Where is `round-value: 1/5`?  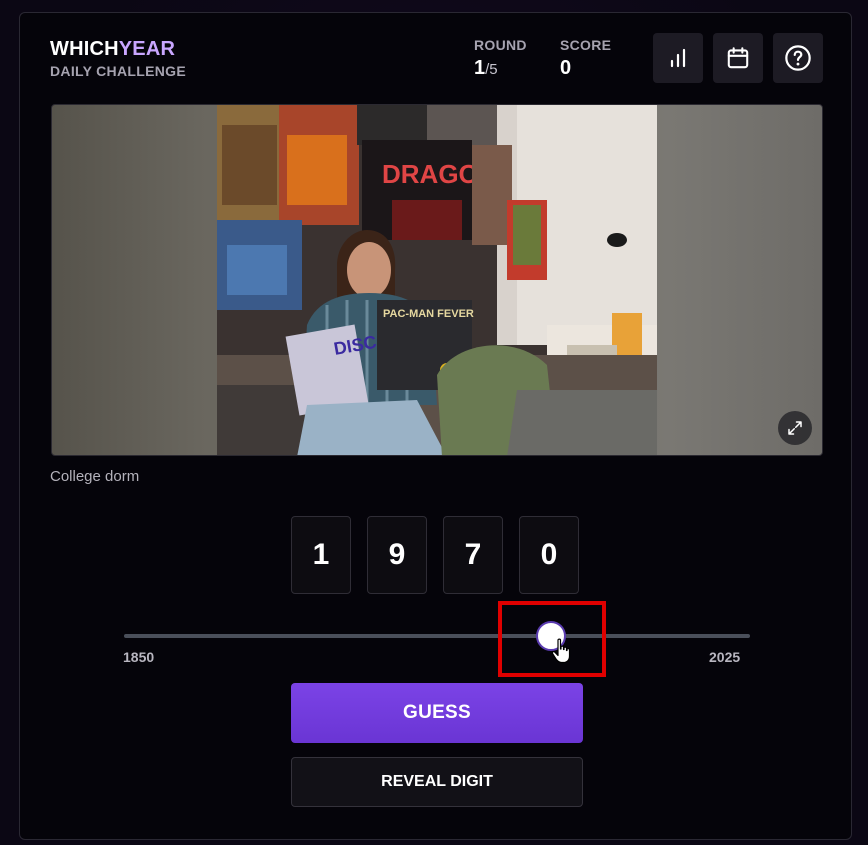
round-value: 1/5 is located at coordinates (500, 68).